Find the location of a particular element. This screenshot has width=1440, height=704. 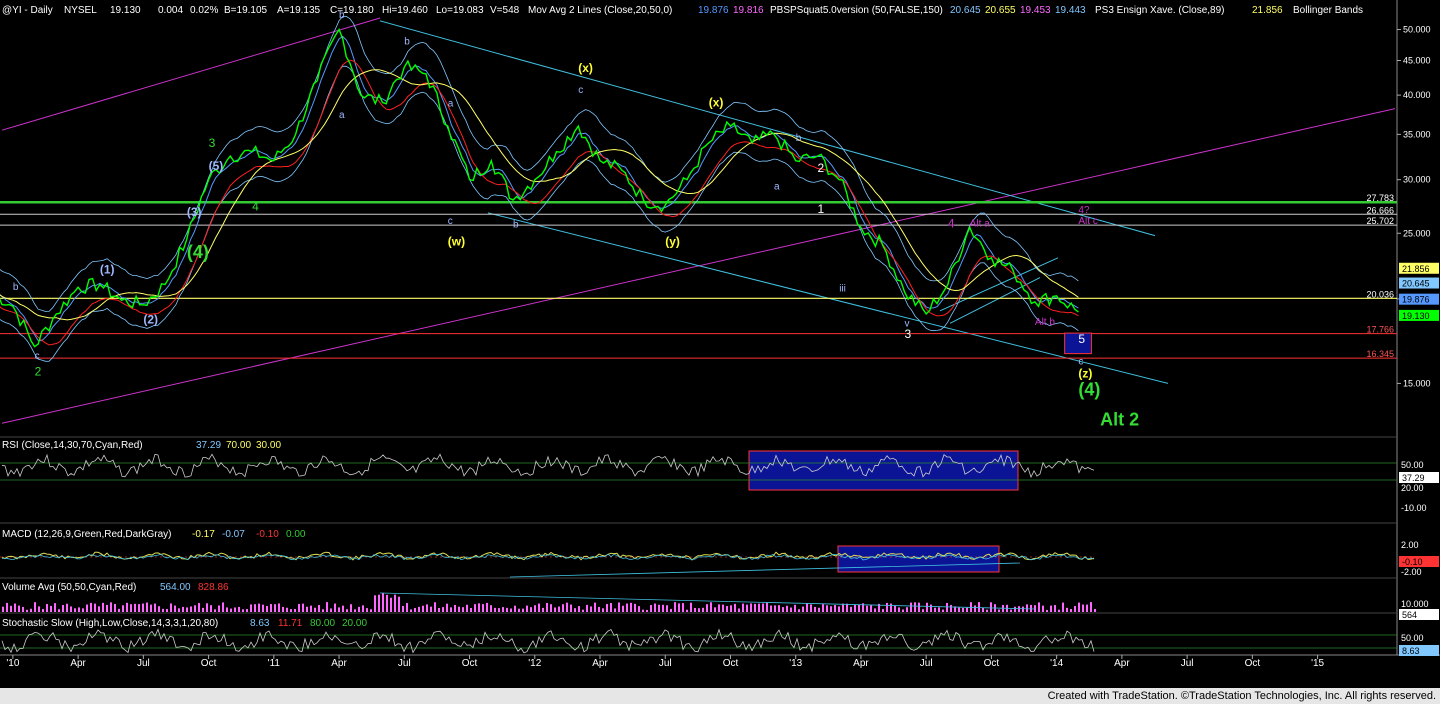

last-value-label: 19.876 is located at coordinates (1416, 300).